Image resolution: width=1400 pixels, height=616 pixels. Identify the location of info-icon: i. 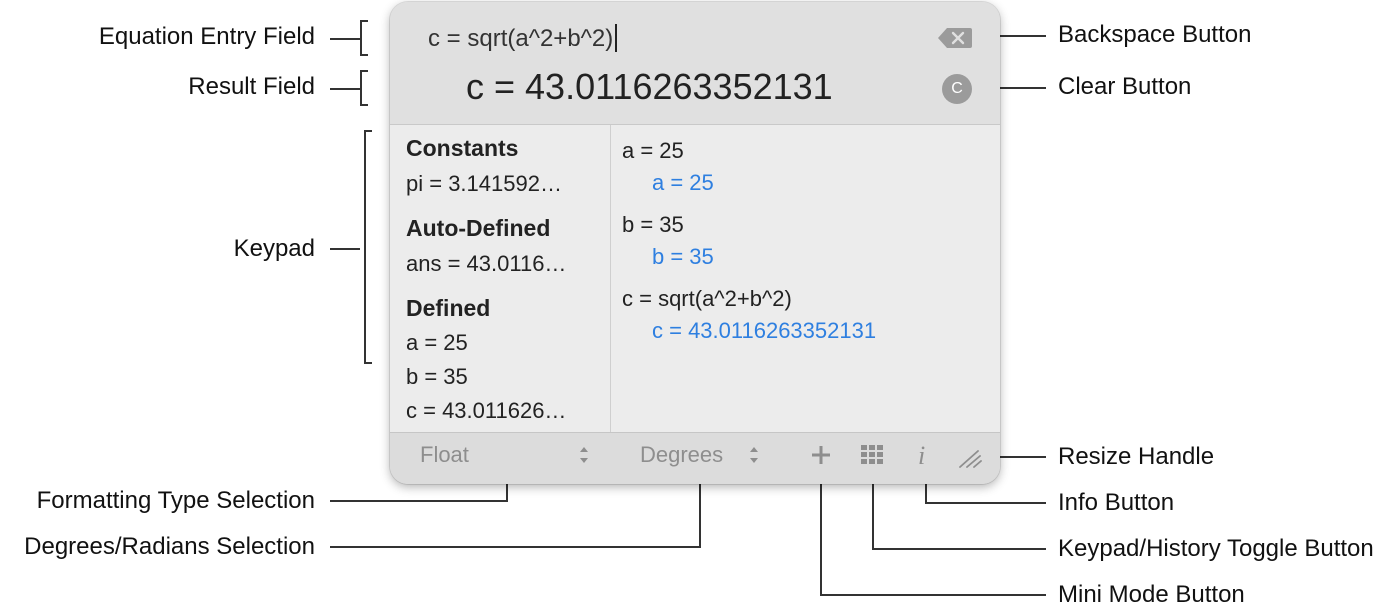
(921, 456).